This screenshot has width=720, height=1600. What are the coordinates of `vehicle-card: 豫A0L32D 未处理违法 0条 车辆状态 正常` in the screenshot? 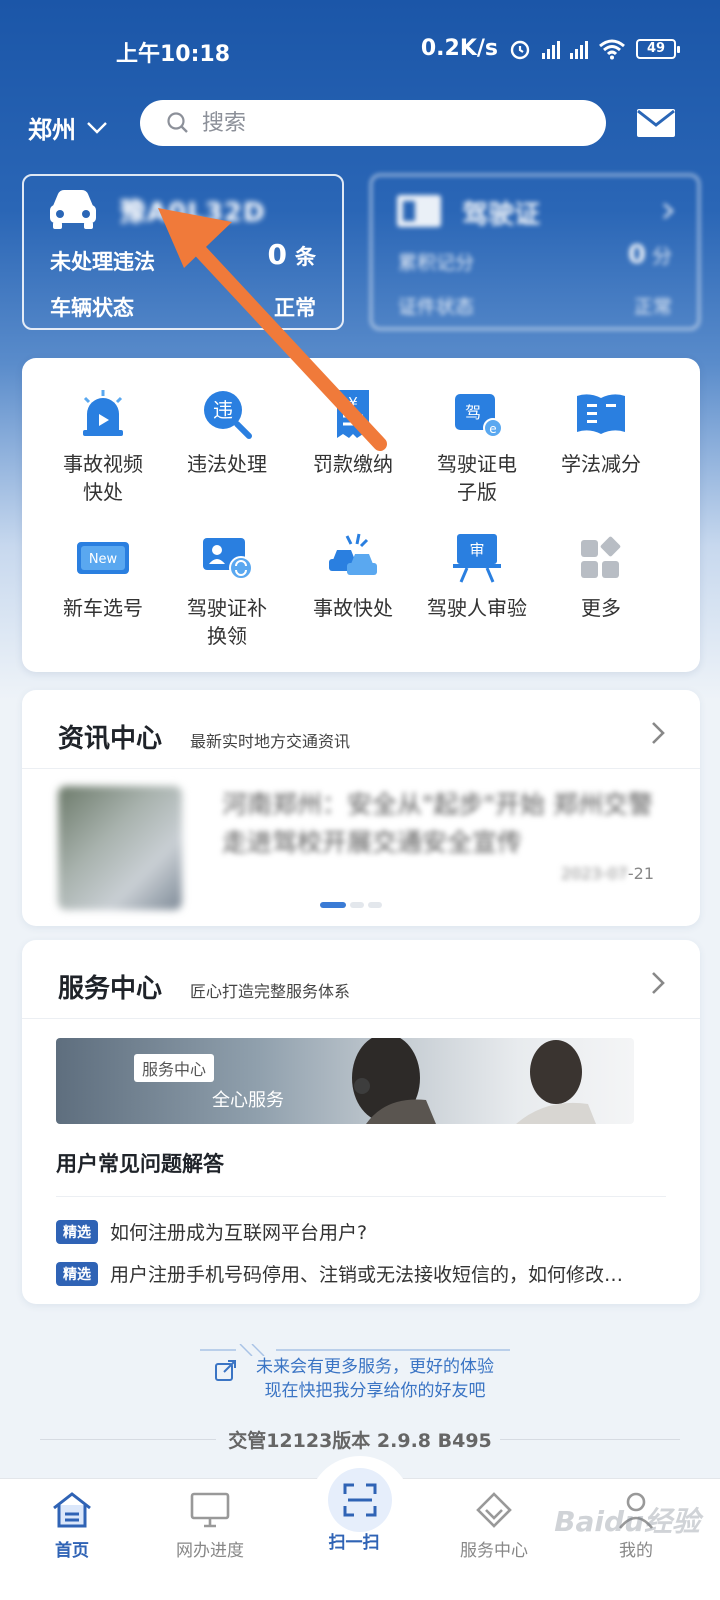 It's located at (183, 252).